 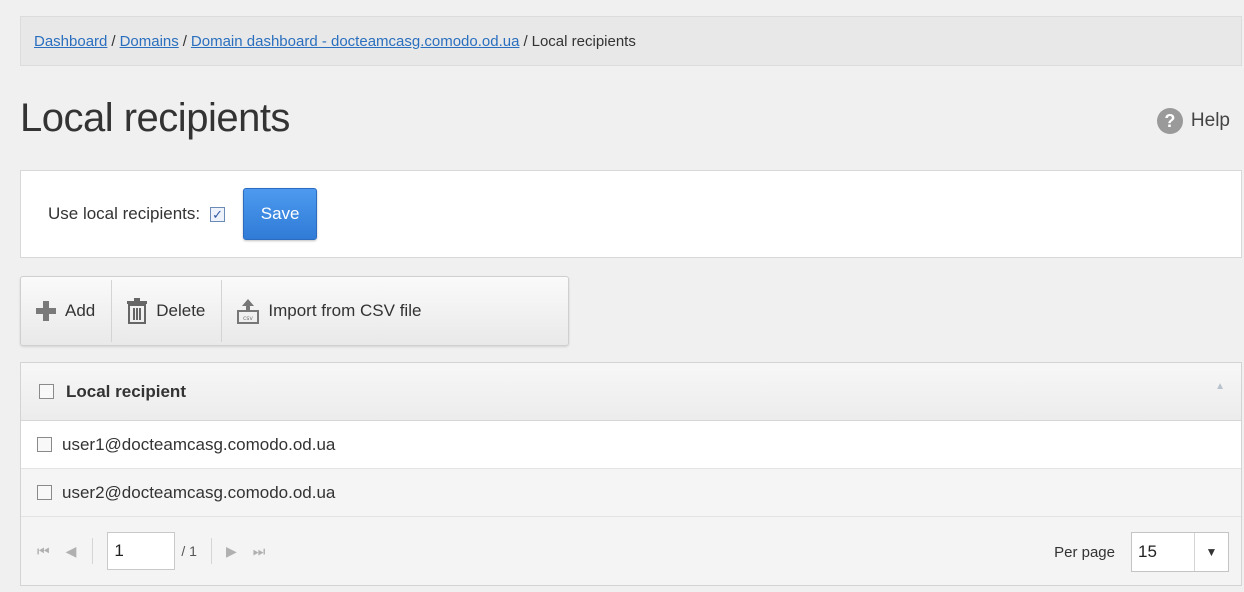 I want to click on column-header-local-recipient: Local recipient, so click(x=126, y=392).